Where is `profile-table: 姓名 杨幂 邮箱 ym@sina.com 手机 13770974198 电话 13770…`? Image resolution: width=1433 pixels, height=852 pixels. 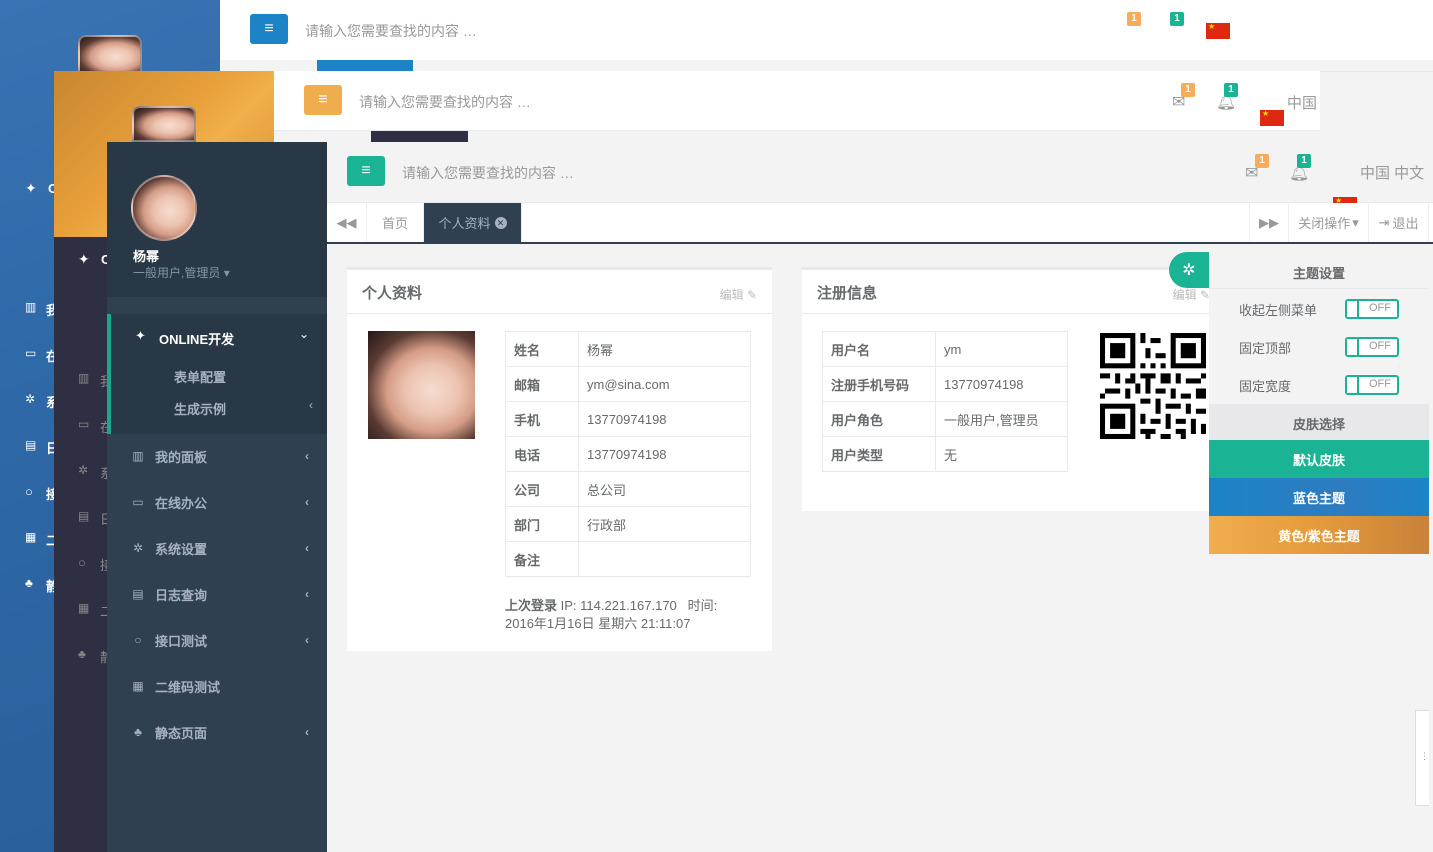
profile-table: 姓名 杨幂 邮箱 ym@sina.com 手机 13770974198 电话 13770… is located at coordinates (628, 454).